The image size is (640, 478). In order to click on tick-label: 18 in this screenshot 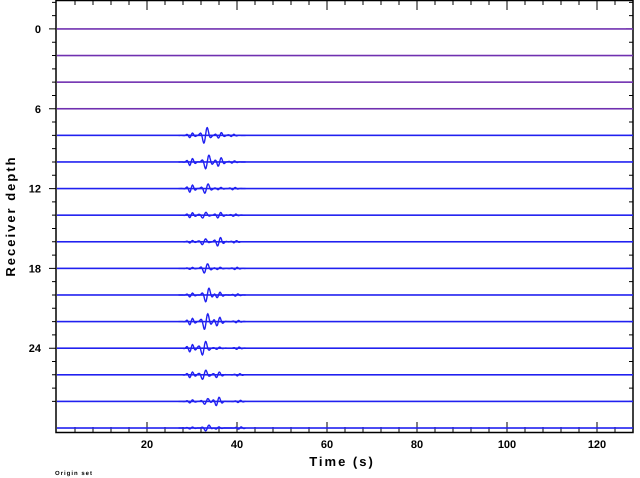, I will do `click(34, 269)`.